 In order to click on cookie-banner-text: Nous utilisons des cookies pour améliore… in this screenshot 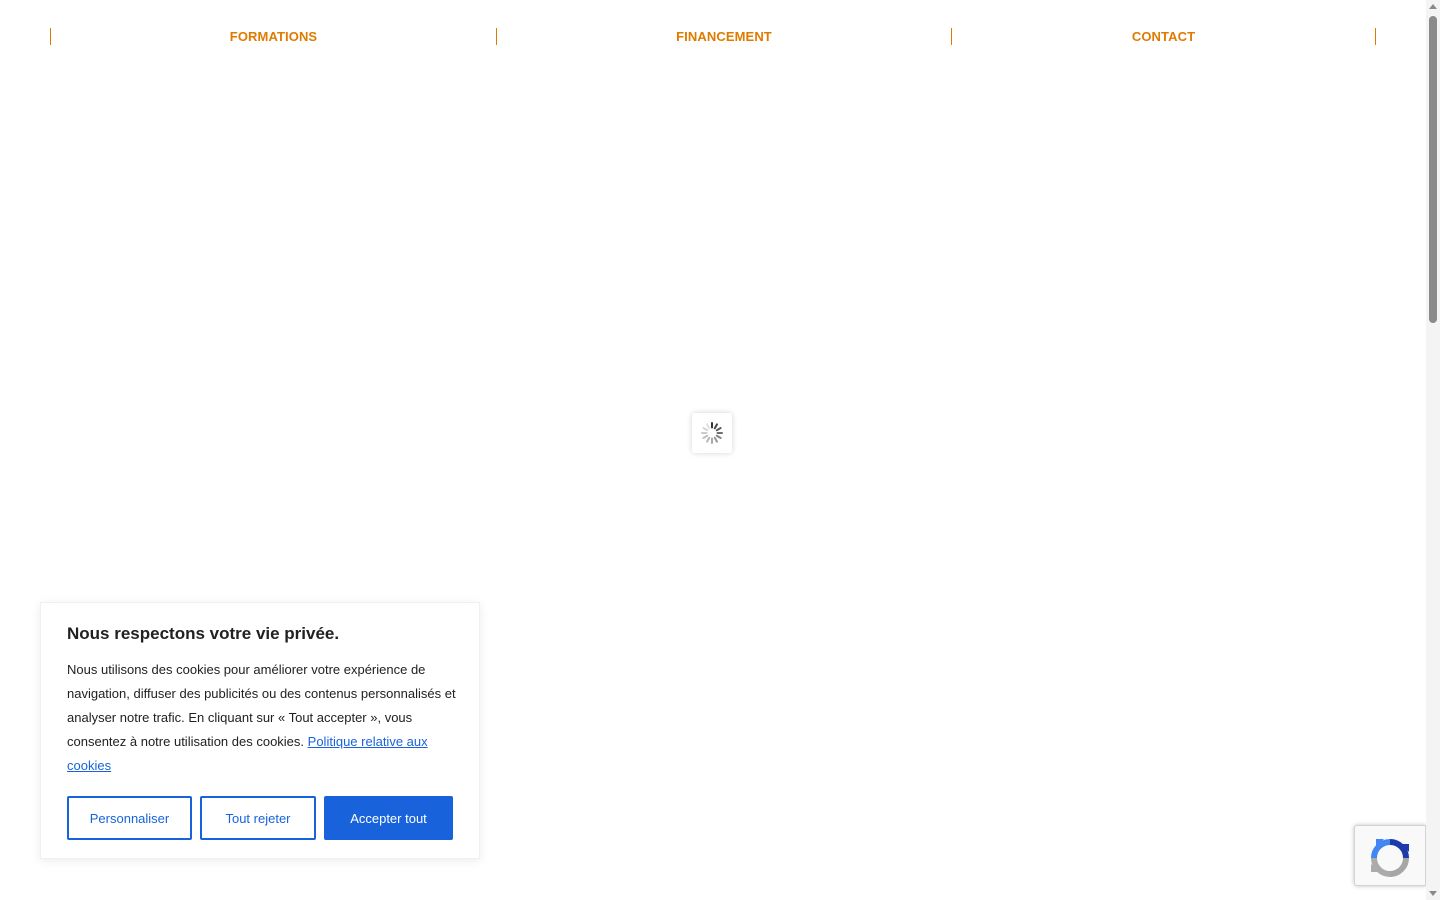, I will do `click(262, 718)`.